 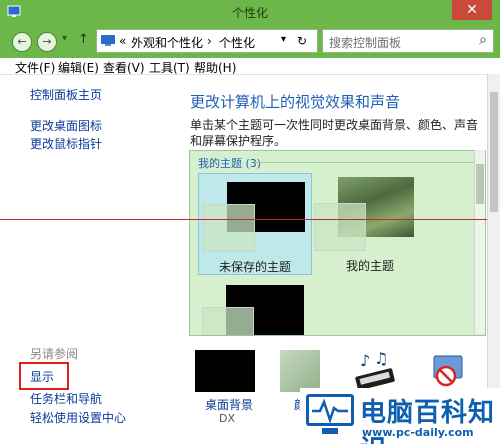 I want to click on theme-group-divider, so click(x=365, y=162).